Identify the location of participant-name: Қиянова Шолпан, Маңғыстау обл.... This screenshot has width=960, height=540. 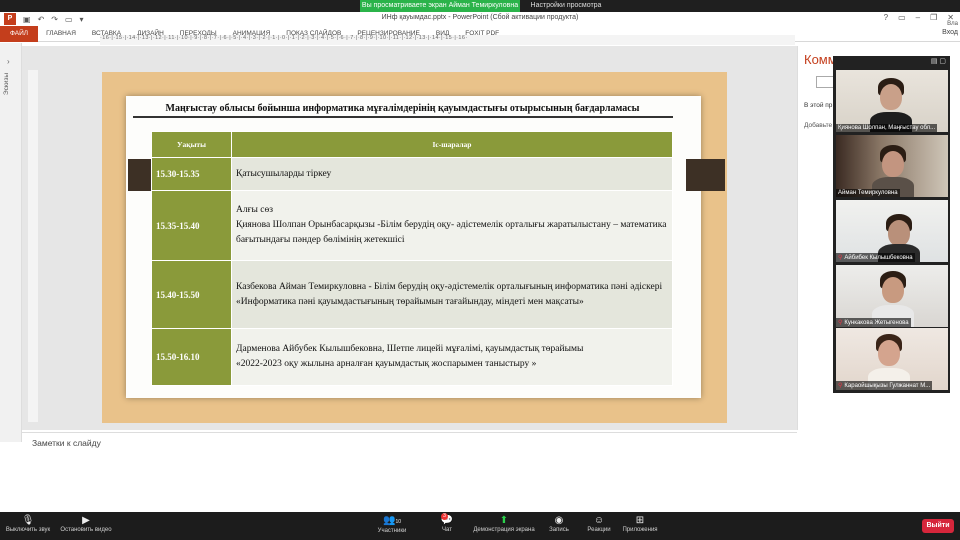
(887, 128).